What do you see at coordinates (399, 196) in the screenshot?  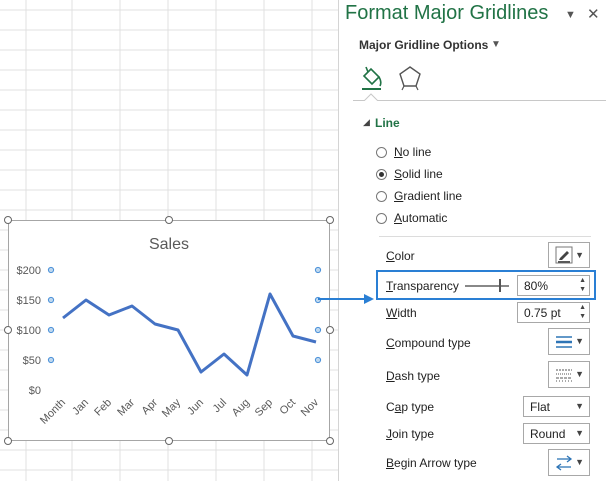 I see `radio-label-accel: G` at bounding box center [399, 196].